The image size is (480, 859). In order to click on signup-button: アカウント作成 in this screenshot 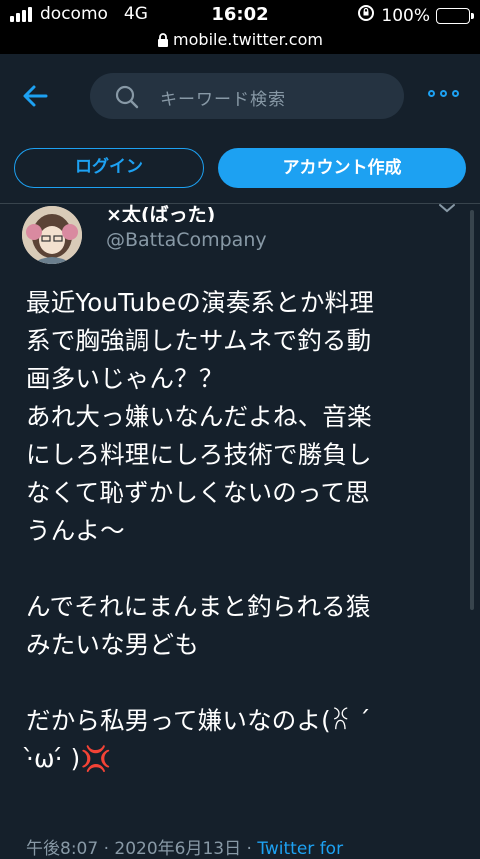, I will do `click(342, 168)`.